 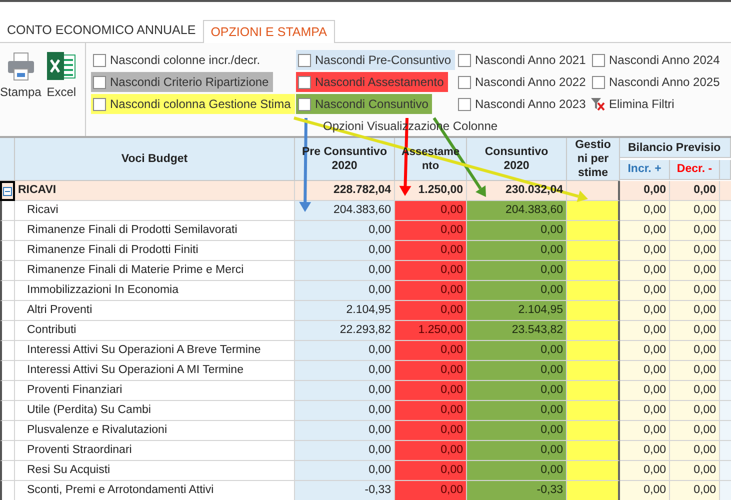 I want to click on option-checkbox: Nascondi Anno 2024, so click(x=657, y=60).